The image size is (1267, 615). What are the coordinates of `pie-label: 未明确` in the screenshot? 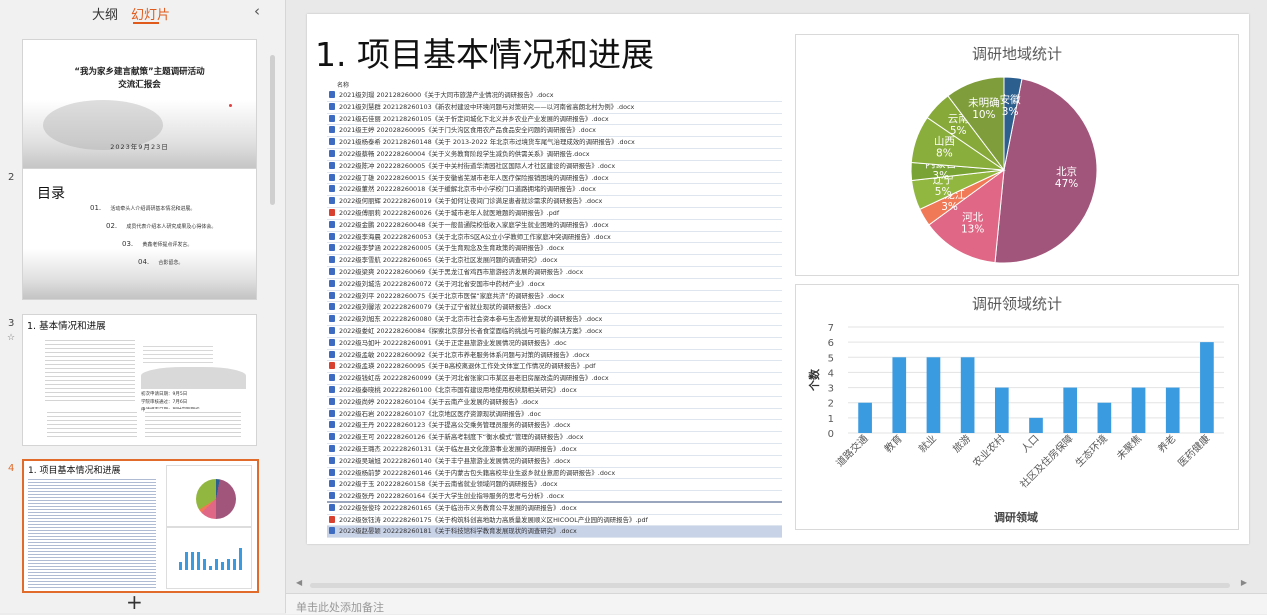 It's located at (984, 102).